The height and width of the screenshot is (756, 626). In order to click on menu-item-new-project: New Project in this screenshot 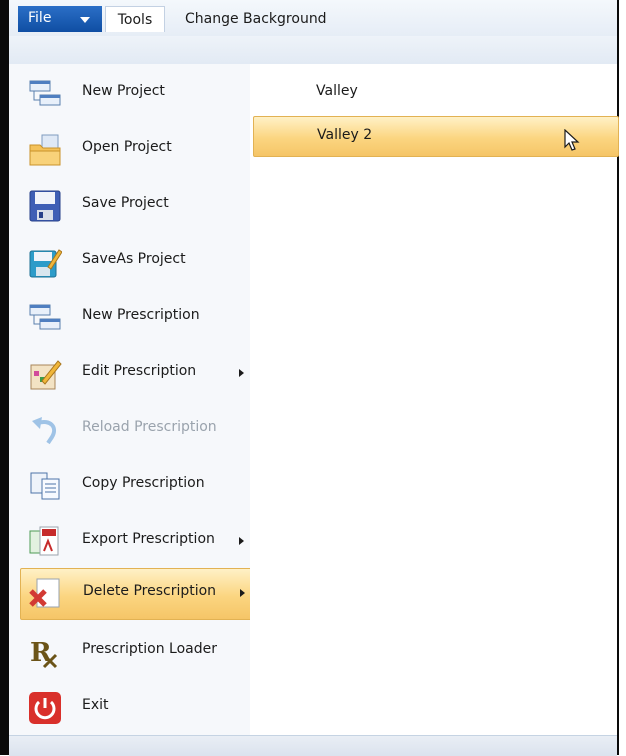, I will do `click(138, 94)`.